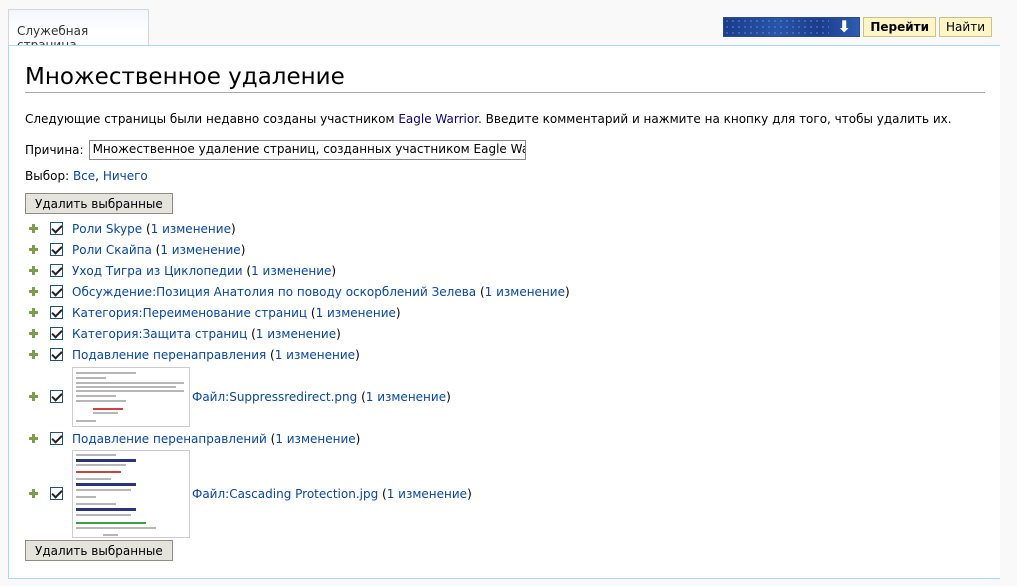  Describe the element at coordinates (504, 270) in the screenshot. I see `list-item: Уход Тигра из Циклопедии (1 изменение)` at that location.